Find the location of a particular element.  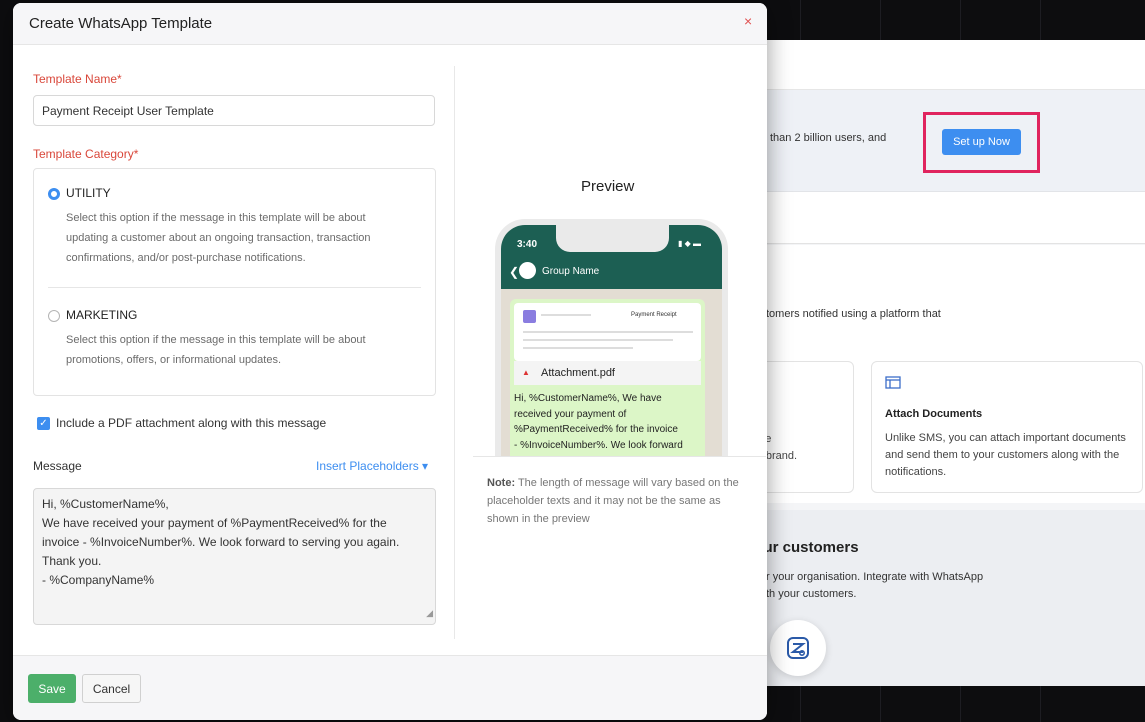

features-intro-text: tomers notified using a platform that is located at coordinates (853, 314).